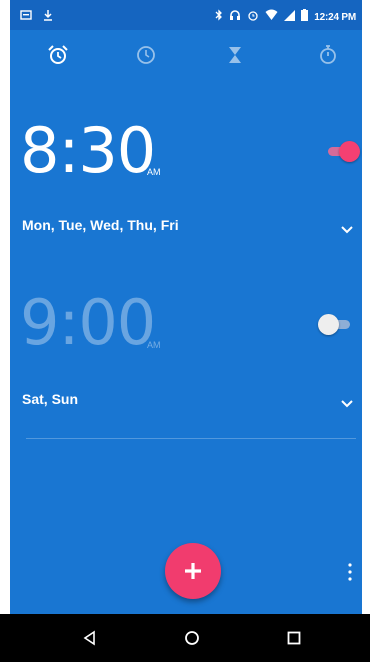 This screenshot has width=370, height=662. I want to click on plus-icon, so click(193, 571).